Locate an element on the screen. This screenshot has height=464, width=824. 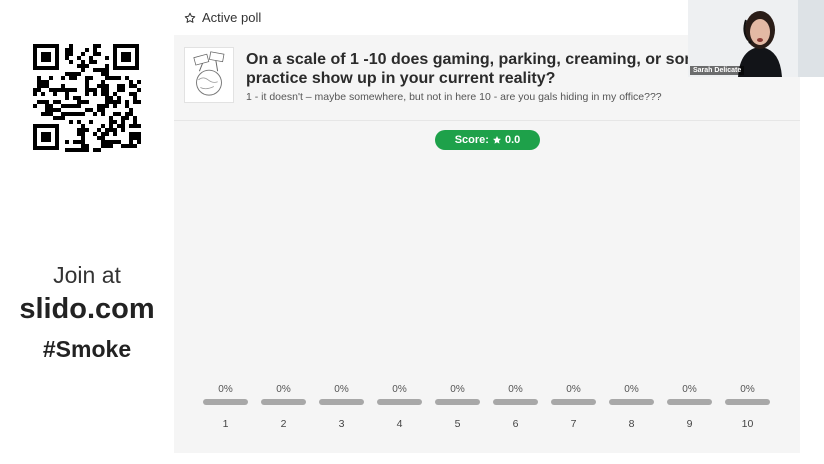
rating-option-5: 0% 5 is located at coordinates (457, 406).